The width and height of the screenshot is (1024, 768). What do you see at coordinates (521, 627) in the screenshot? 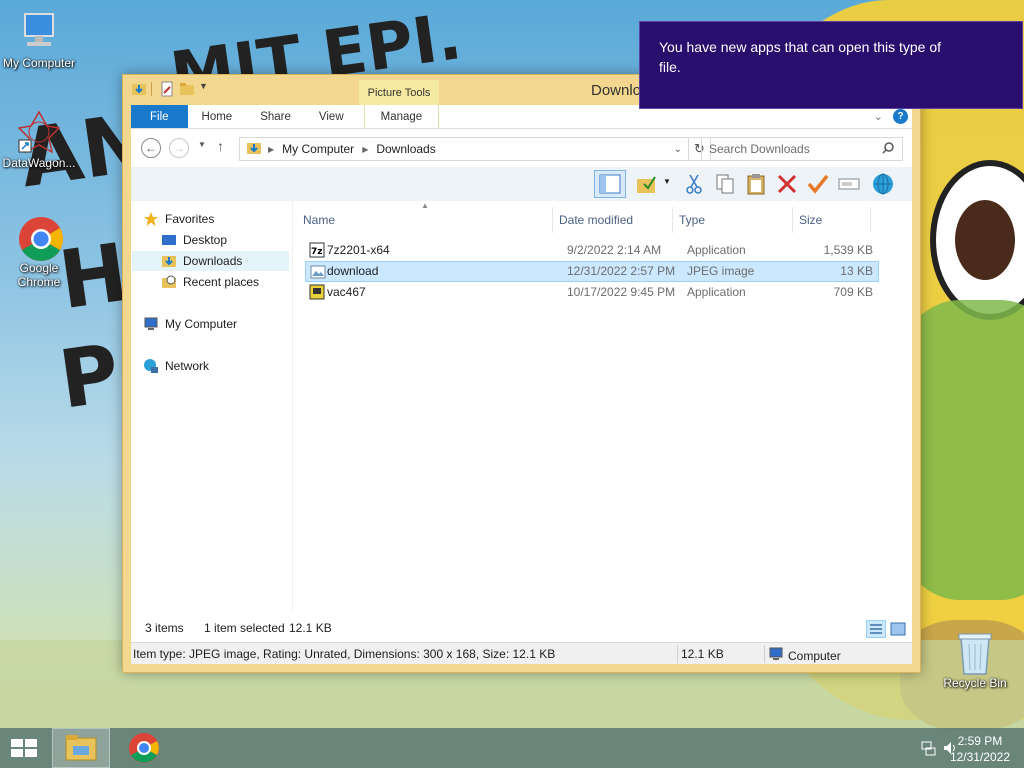
I see `status-bar: 3 items 1 item selected 12.1 KB` at bounding box center [521, 627].